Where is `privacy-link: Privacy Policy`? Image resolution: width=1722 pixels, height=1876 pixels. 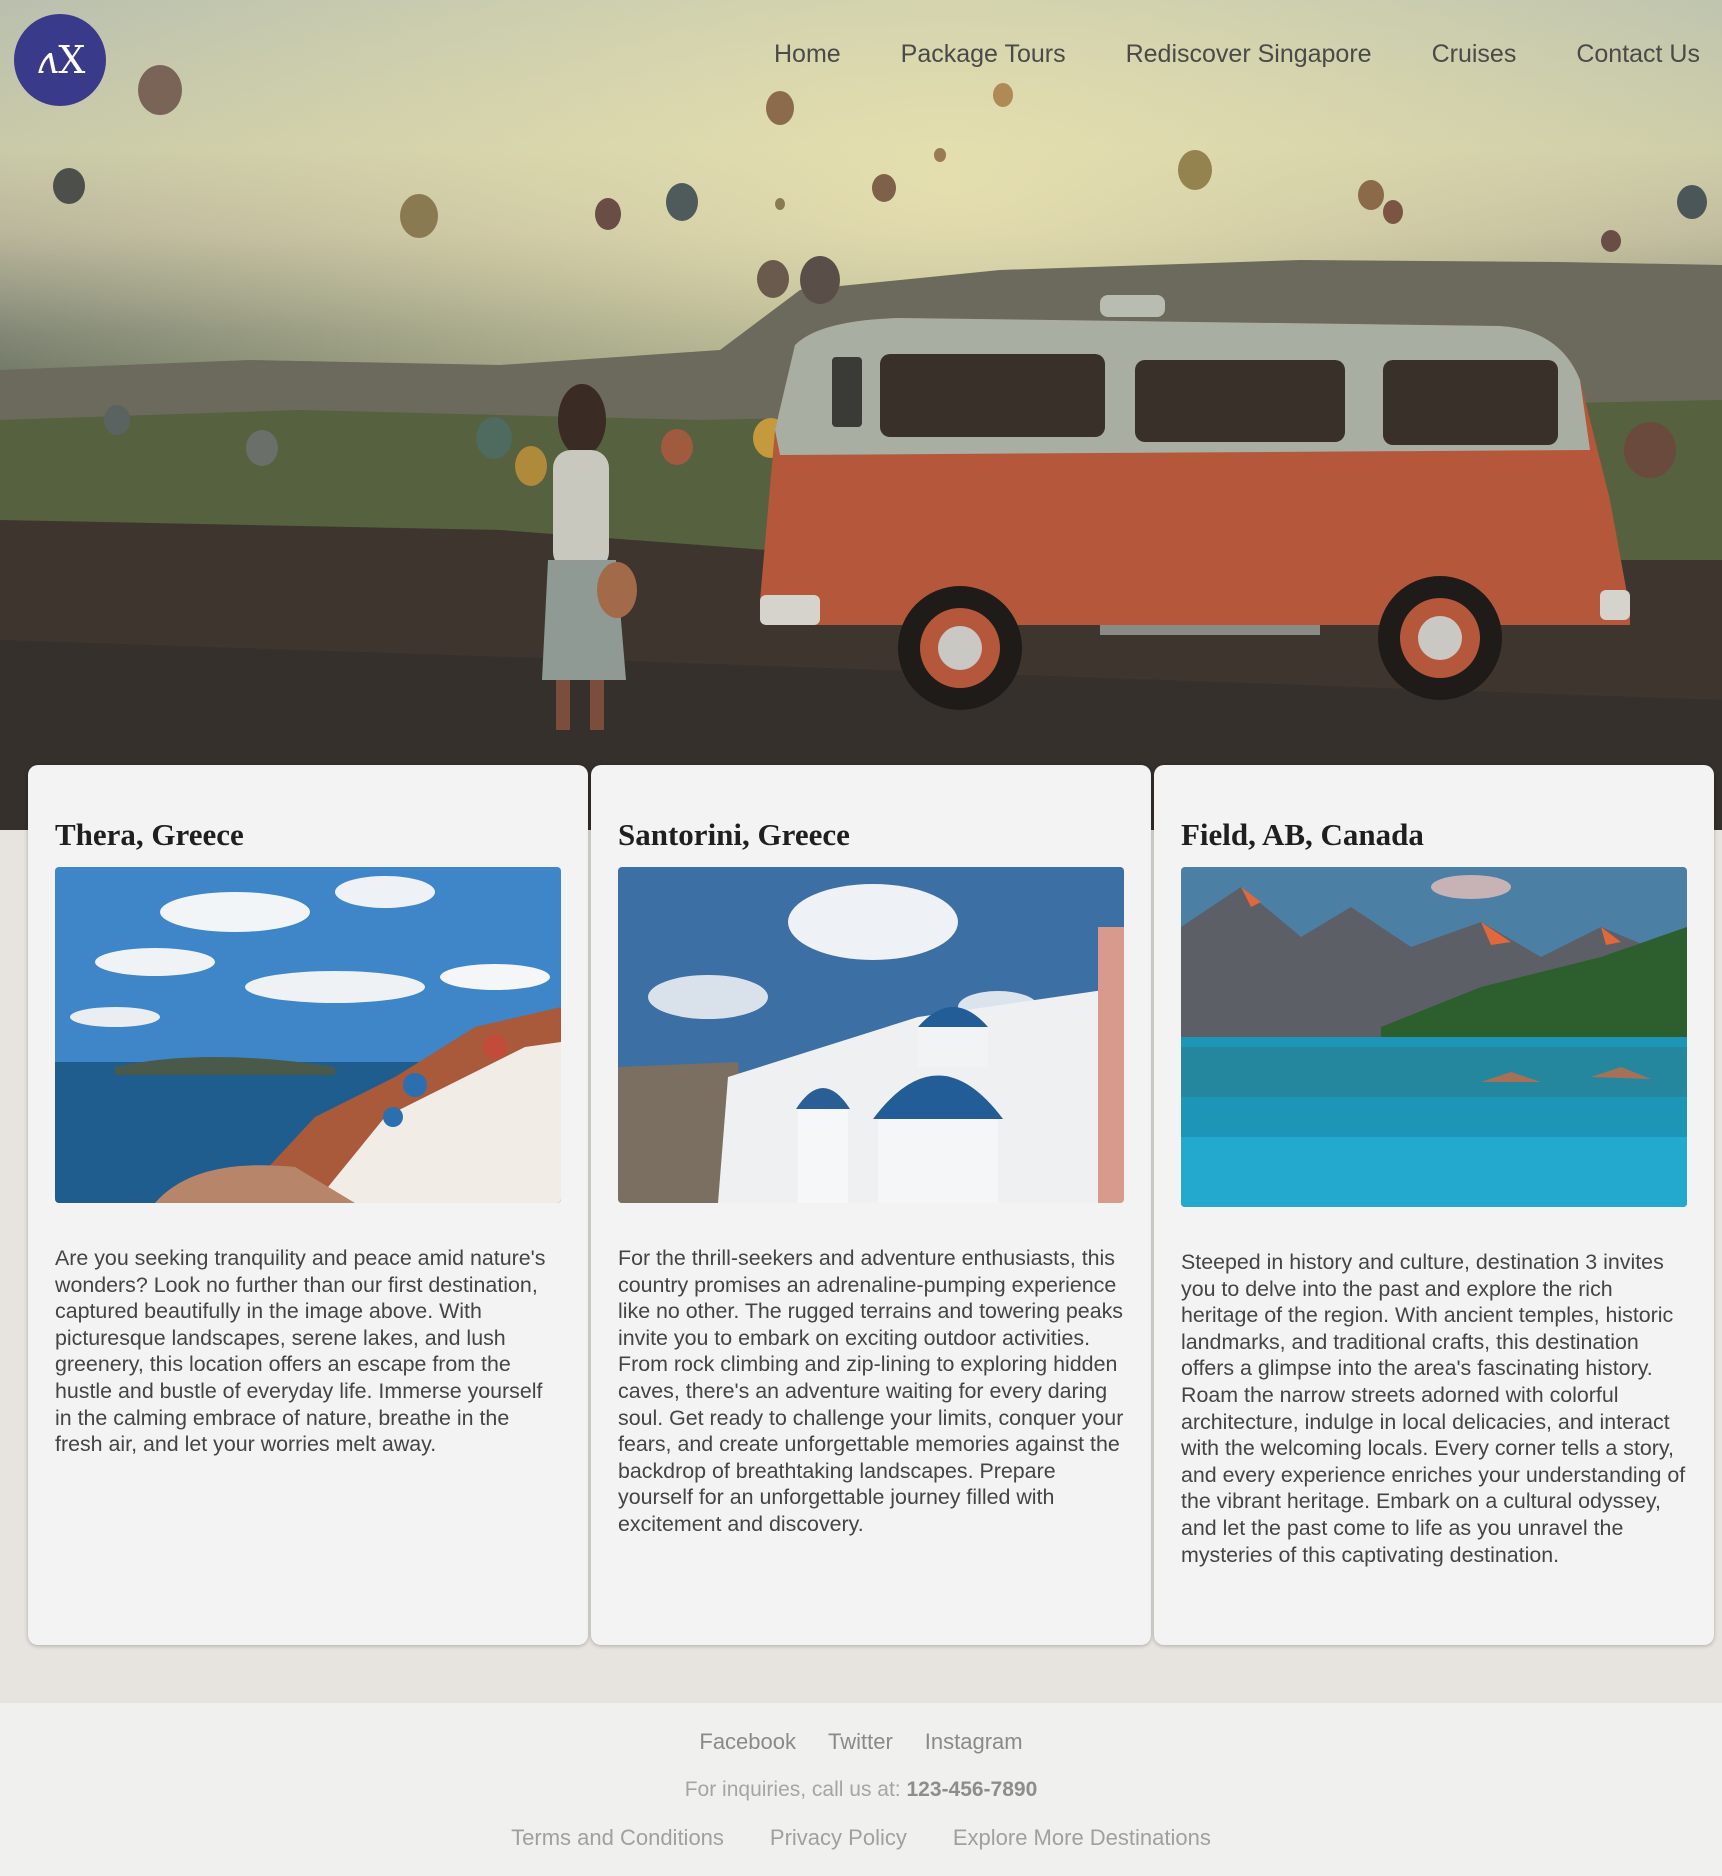
privacy-link: Privacy Policy is located at coordinates (838, 1838).